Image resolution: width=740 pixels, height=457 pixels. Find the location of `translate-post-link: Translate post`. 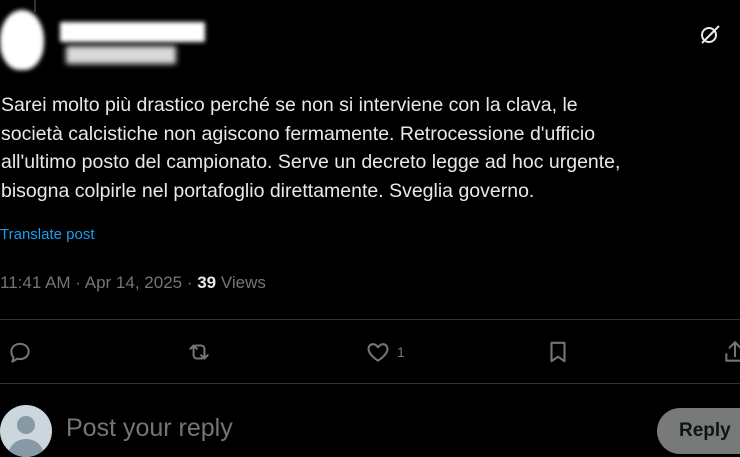

translate-post-link: Translate post is located at coordinates (47, 234).